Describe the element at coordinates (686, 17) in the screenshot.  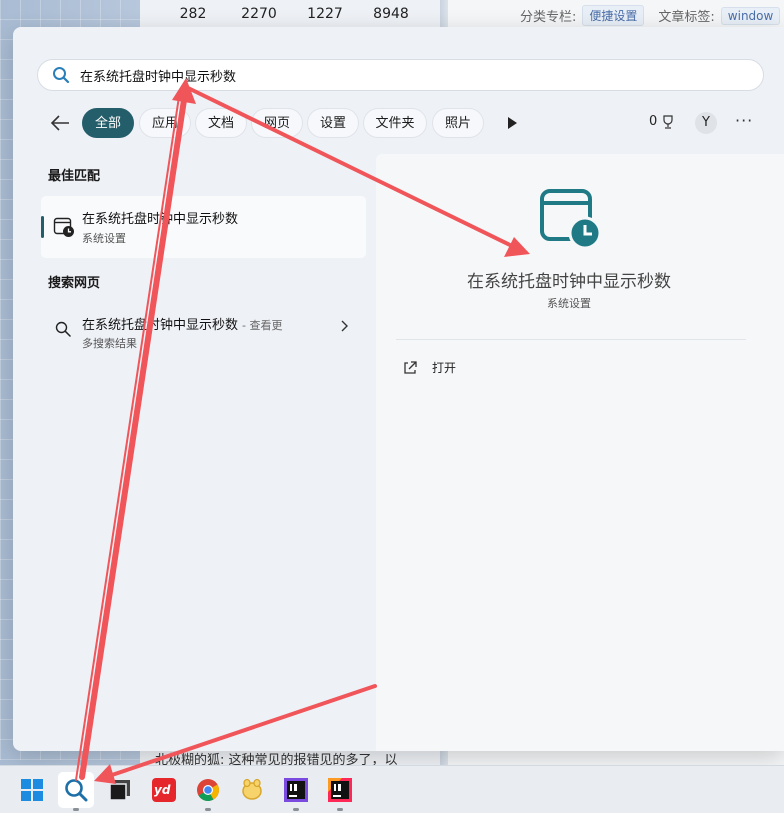
I see `tags-label: 文章标签:` at that location.